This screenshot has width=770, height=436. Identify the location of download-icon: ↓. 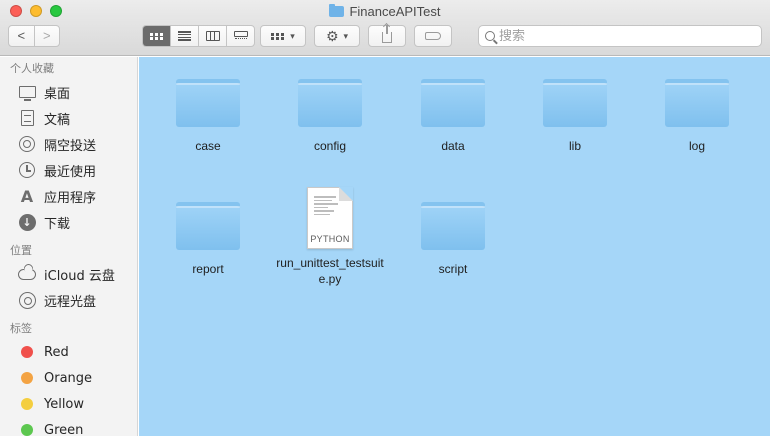
(27, 222).